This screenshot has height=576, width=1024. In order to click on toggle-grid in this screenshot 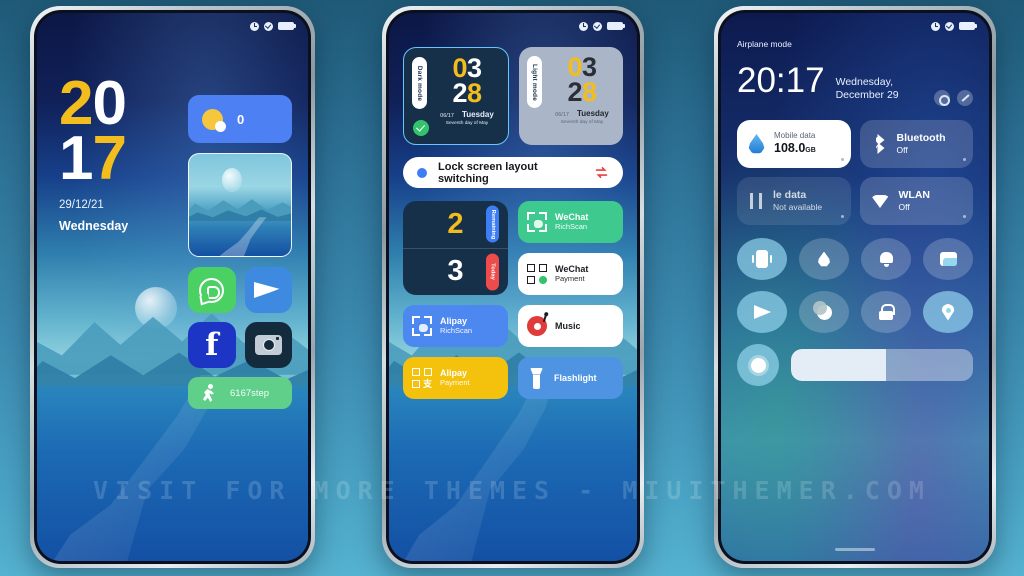, I will do `click(855, 285)`.